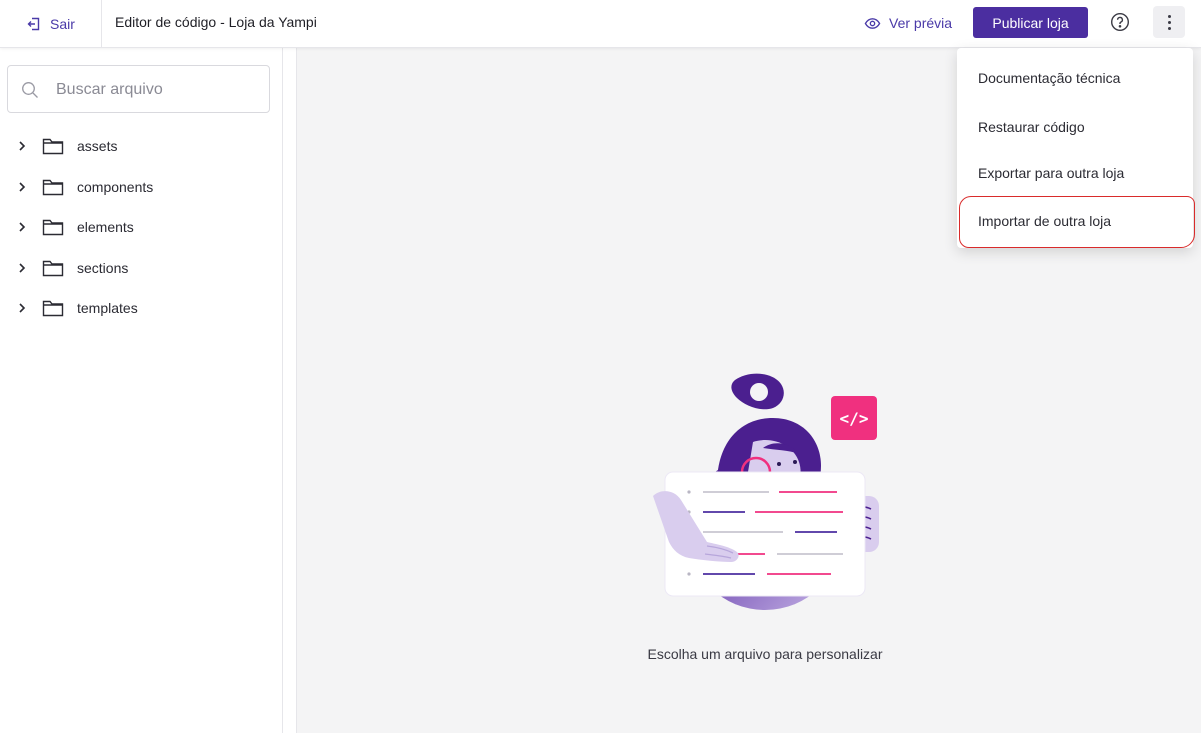 The width and height of the screenshot is (1201, 733). What do you see at coordinates (62, 23) in the screenshot?
I see `exit-label: Sair` at bounding box center [62, 23].